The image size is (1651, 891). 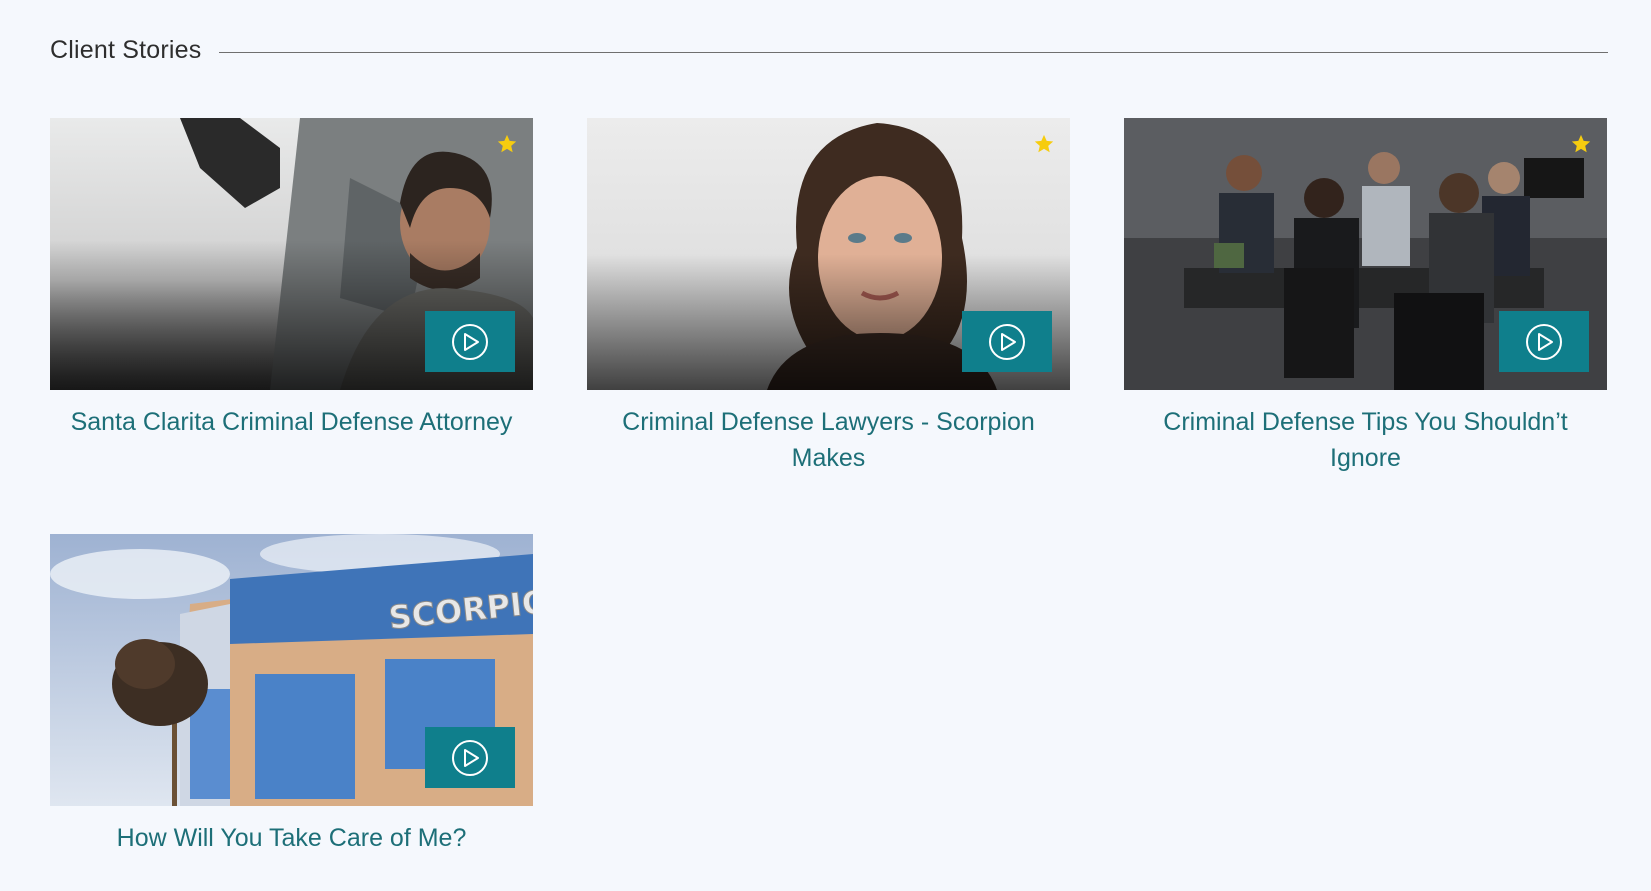 What do you see at coordinates (291, 838) in the screenshot?
I see `video-title-link: How Will You Take Care of Me?` at bounding box center [291, 838].